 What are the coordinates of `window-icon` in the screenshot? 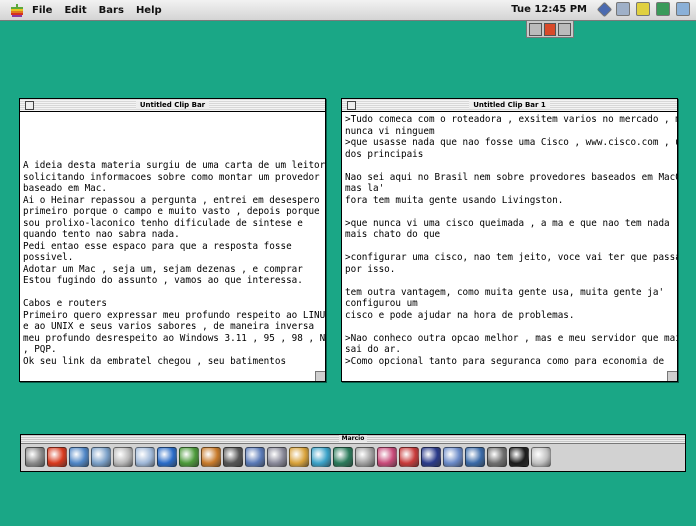 It's located at (535, 29).